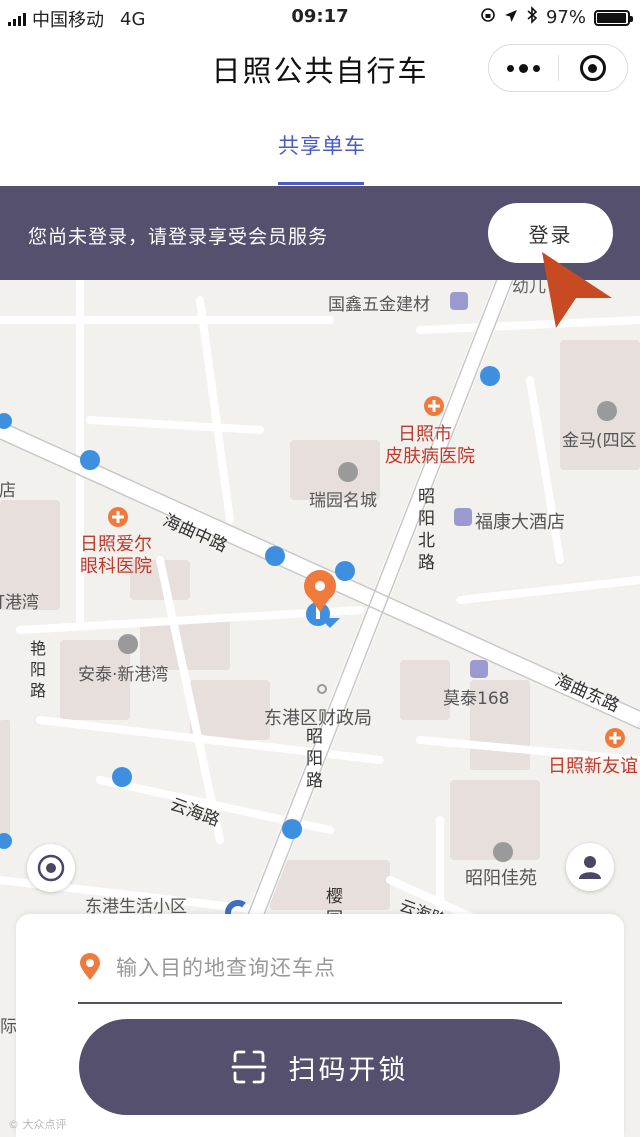 The height and width of the screenshot is (1137, 640). What do you see at coordinates (314, 759) in the screenshot?
I see `map-label-zhaoyang: 昭阳路` at bounding box center [314, 759].